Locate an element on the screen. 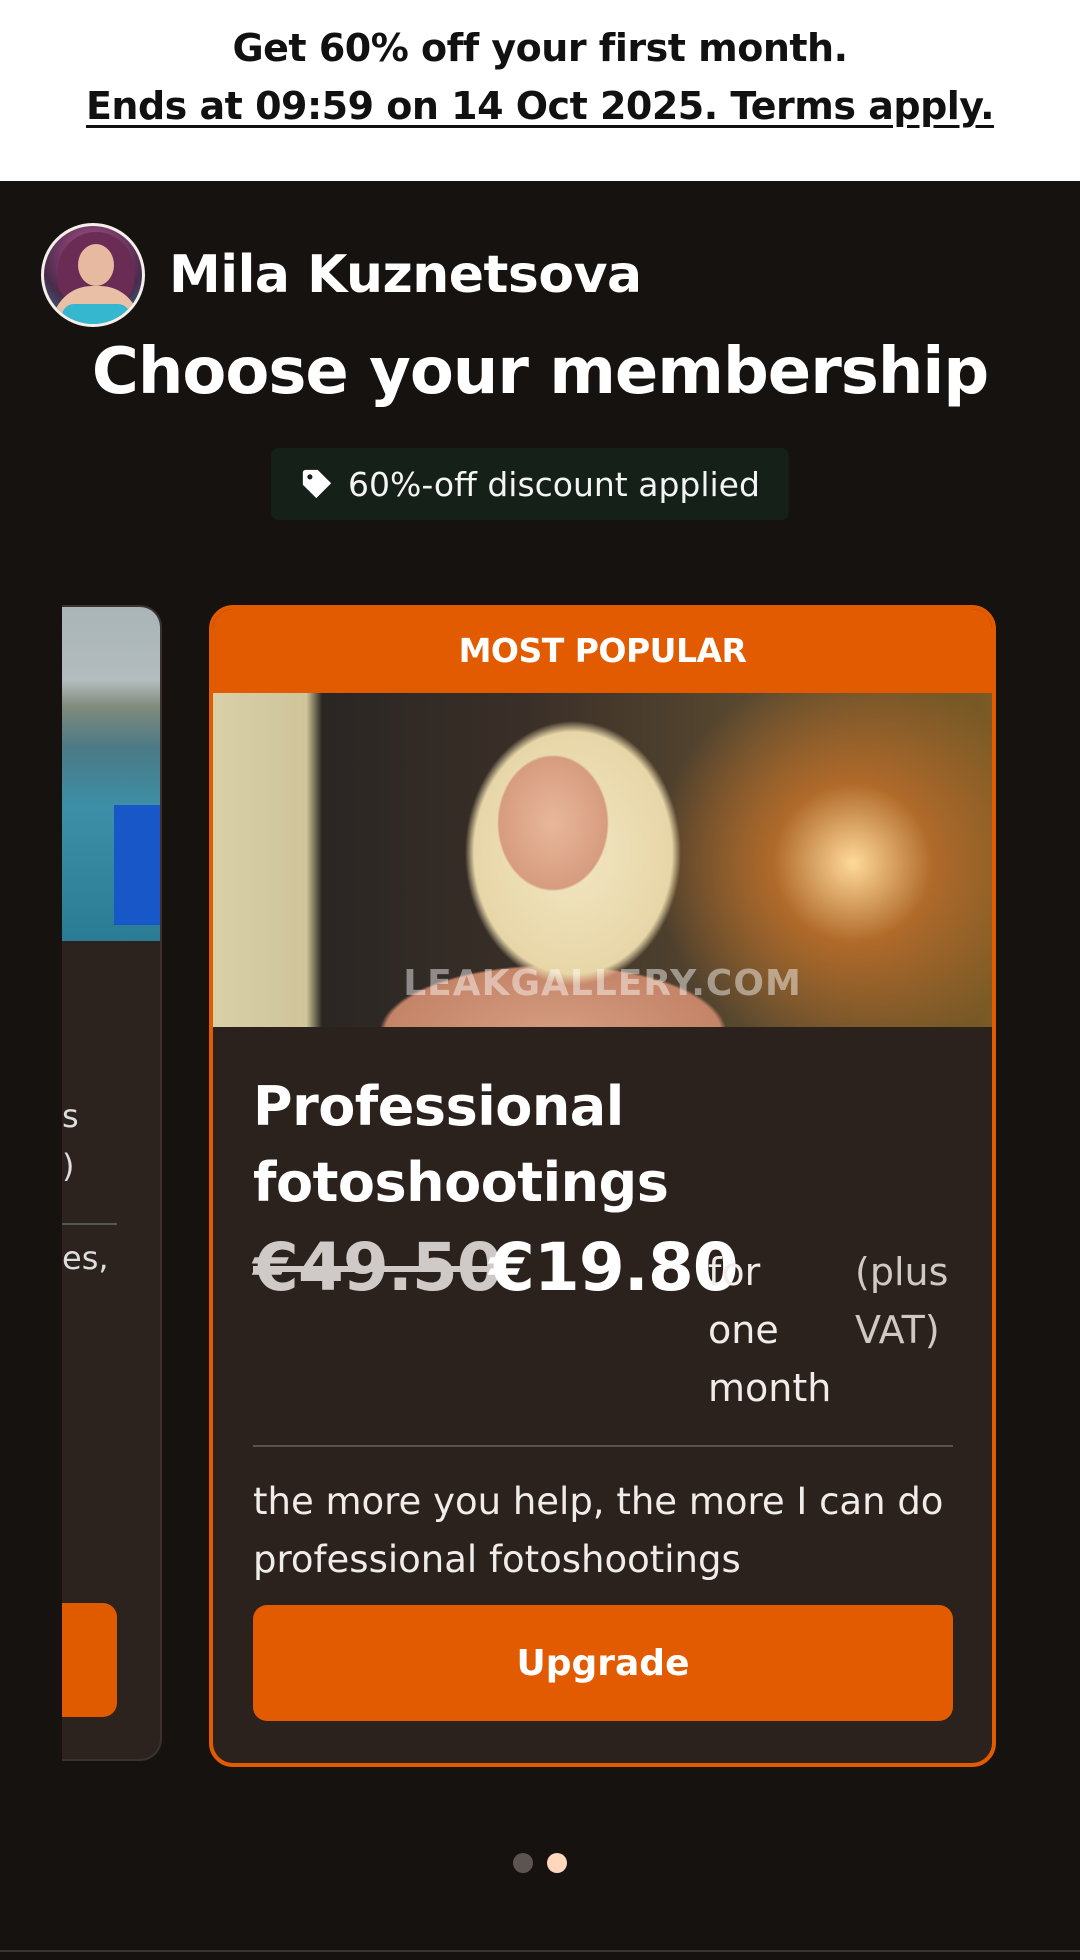  pager-dot-active is located at coordinates (557, 1863).